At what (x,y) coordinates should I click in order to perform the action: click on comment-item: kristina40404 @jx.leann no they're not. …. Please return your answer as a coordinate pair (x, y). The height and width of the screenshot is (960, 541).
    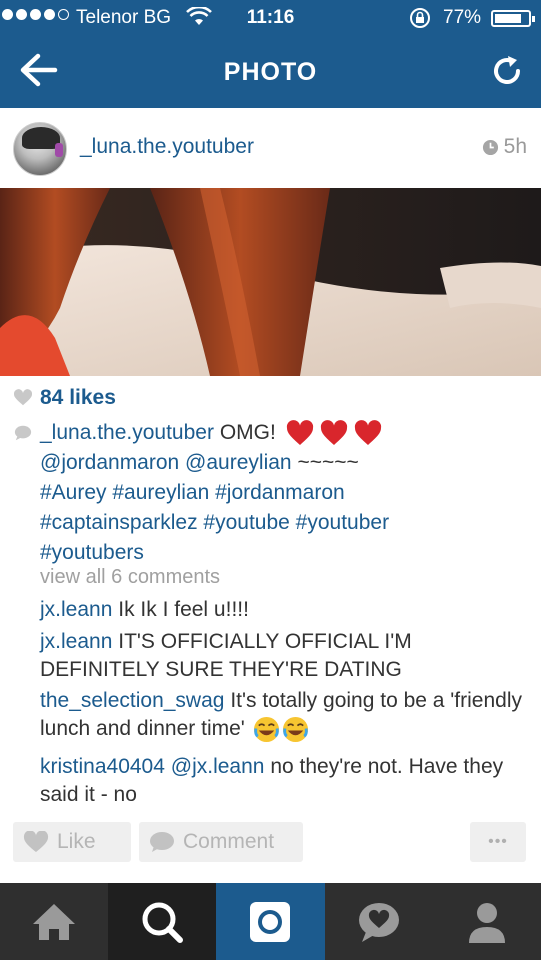
    Looking at the image, I should click on (285, 781).